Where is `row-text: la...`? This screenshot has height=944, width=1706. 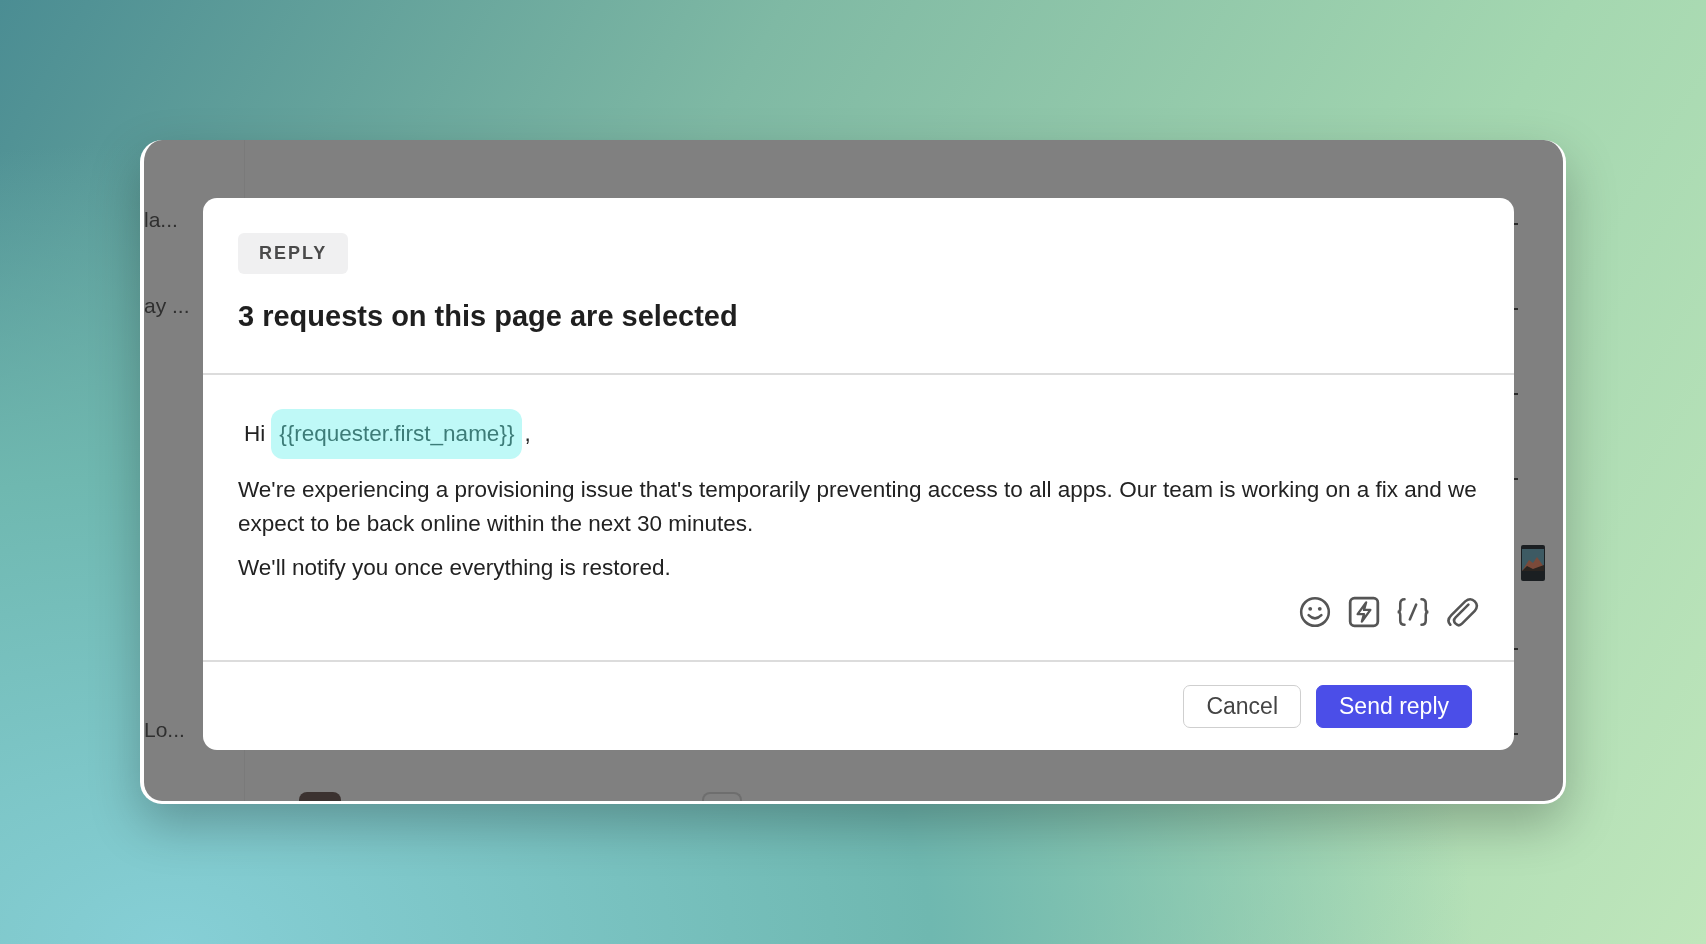 row-text: la... is located at coordinates (161, 220).